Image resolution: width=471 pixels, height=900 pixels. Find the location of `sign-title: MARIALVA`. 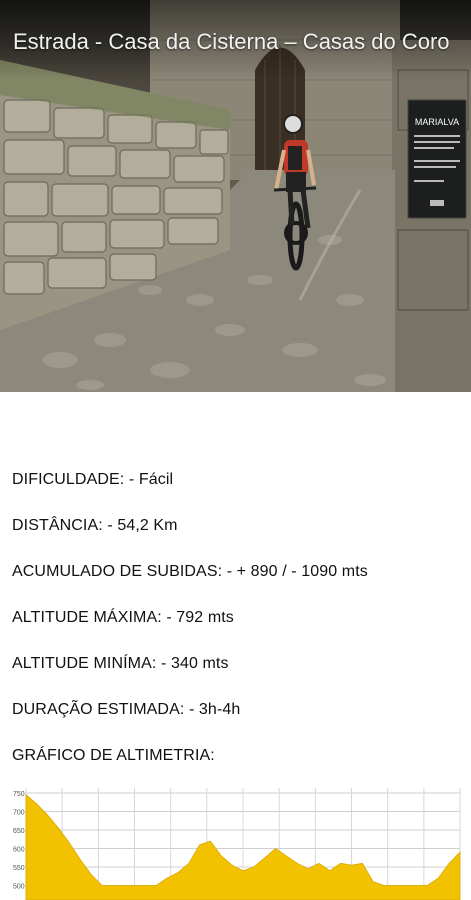

sign-title: MARIALVA is located at coordinates (437, 122).